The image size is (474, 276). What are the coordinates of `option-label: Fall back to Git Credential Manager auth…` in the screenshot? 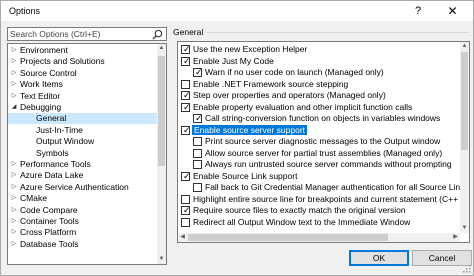 It's located at (337, 187).